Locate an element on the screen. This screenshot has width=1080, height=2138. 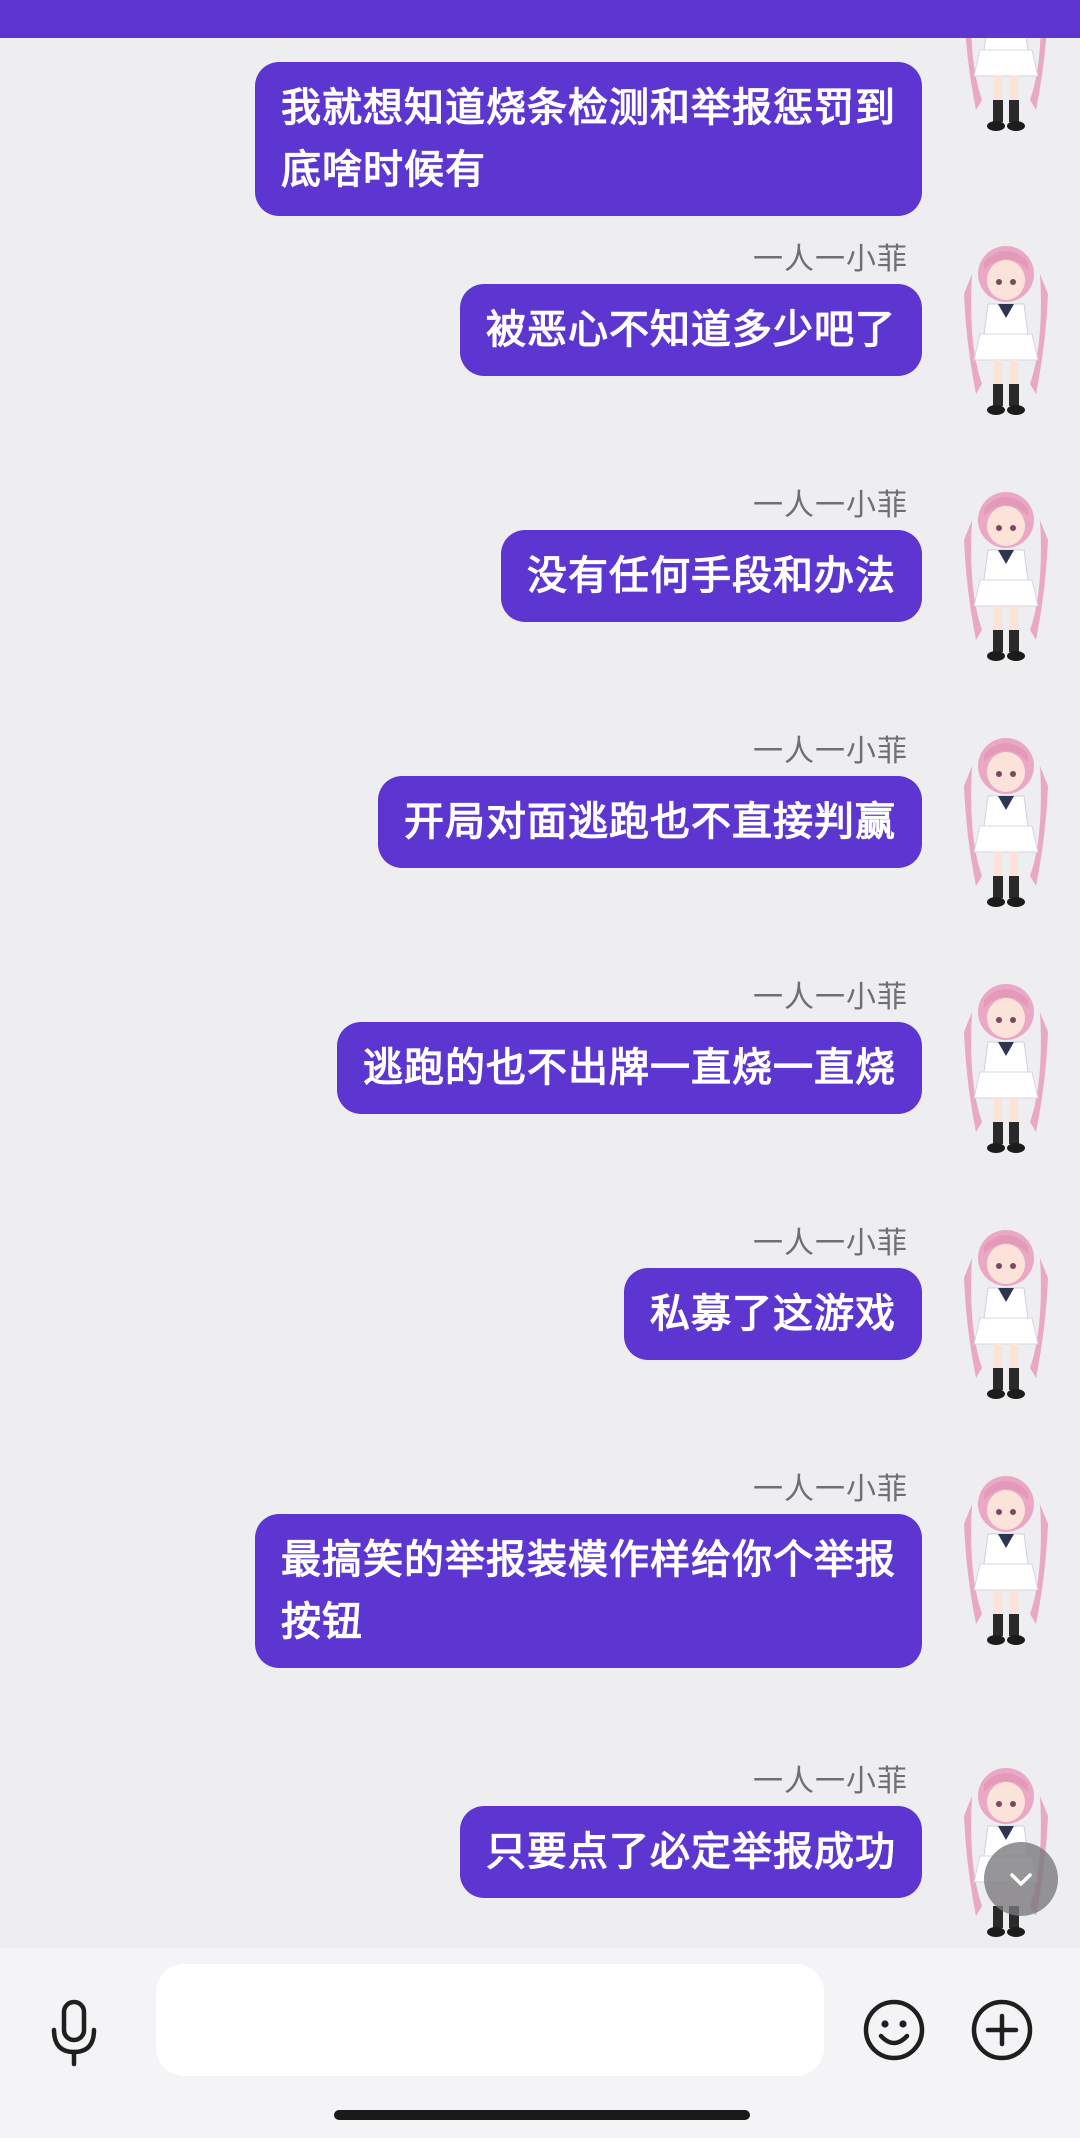
message-text-line: 没有任何手段和办法 is located at coordinates (711, 576).